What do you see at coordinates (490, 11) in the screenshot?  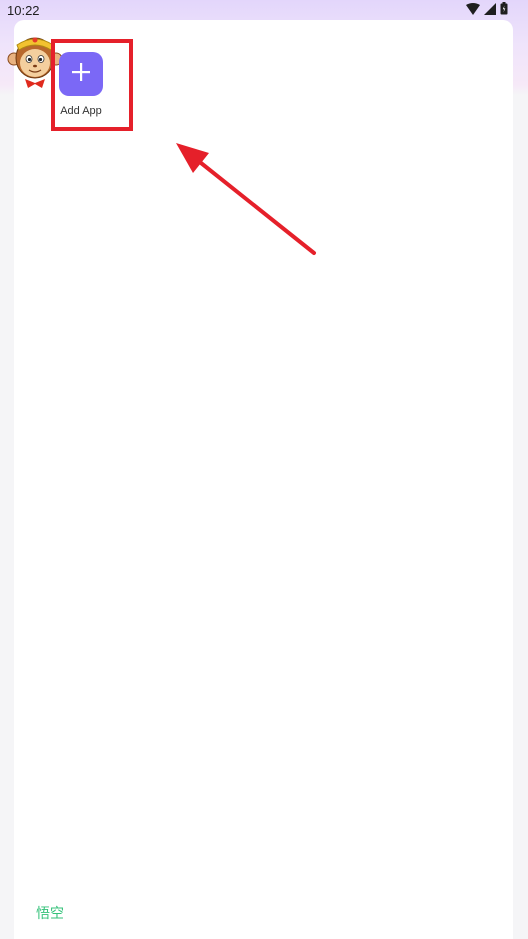 I see `signal-icon` at bounding box center [490, 11].